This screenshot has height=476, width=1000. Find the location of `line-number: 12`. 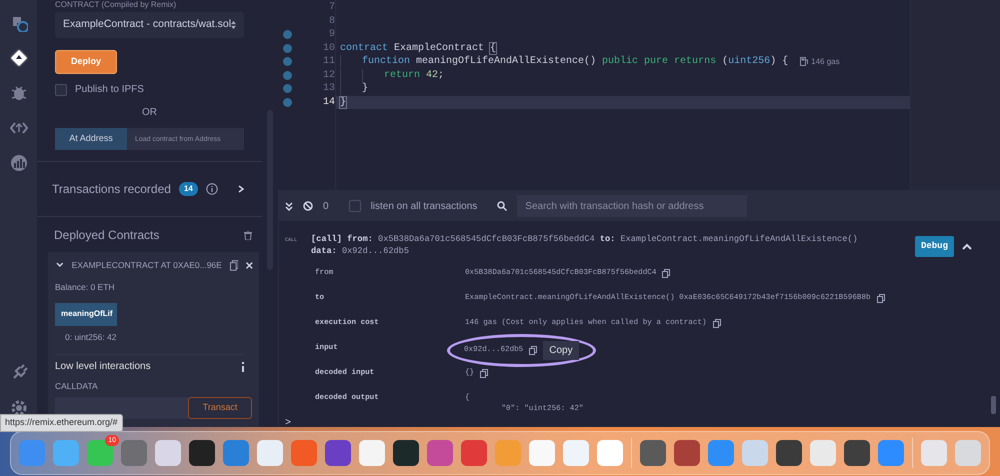

line-number: 12 is located at coordinates (328, 75).